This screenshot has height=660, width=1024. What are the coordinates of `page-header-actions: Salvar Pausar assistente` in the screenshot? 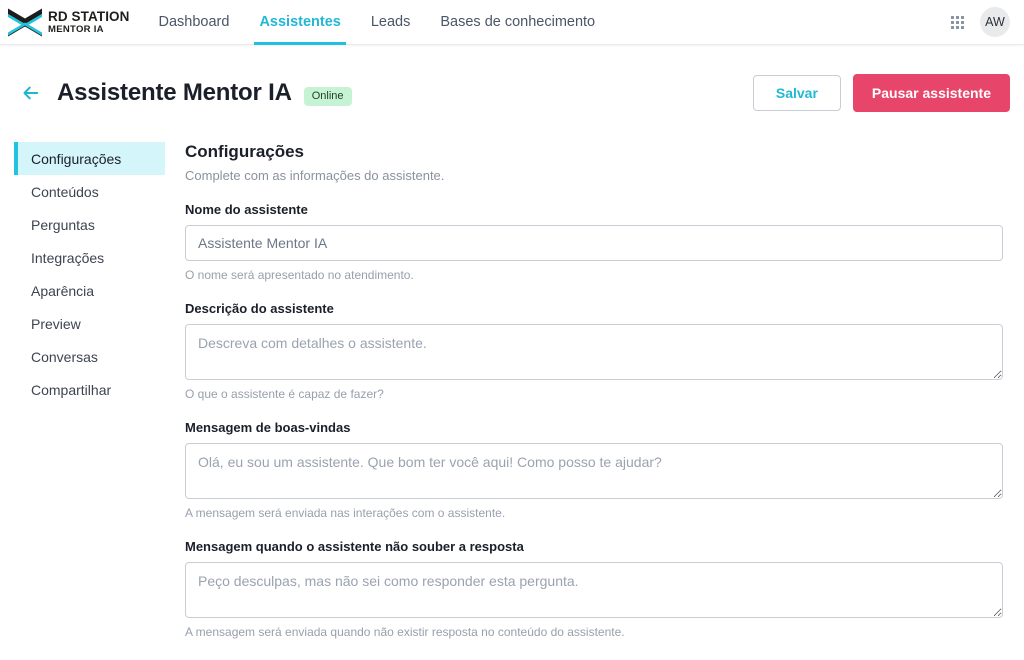 It's located at (881, 92).